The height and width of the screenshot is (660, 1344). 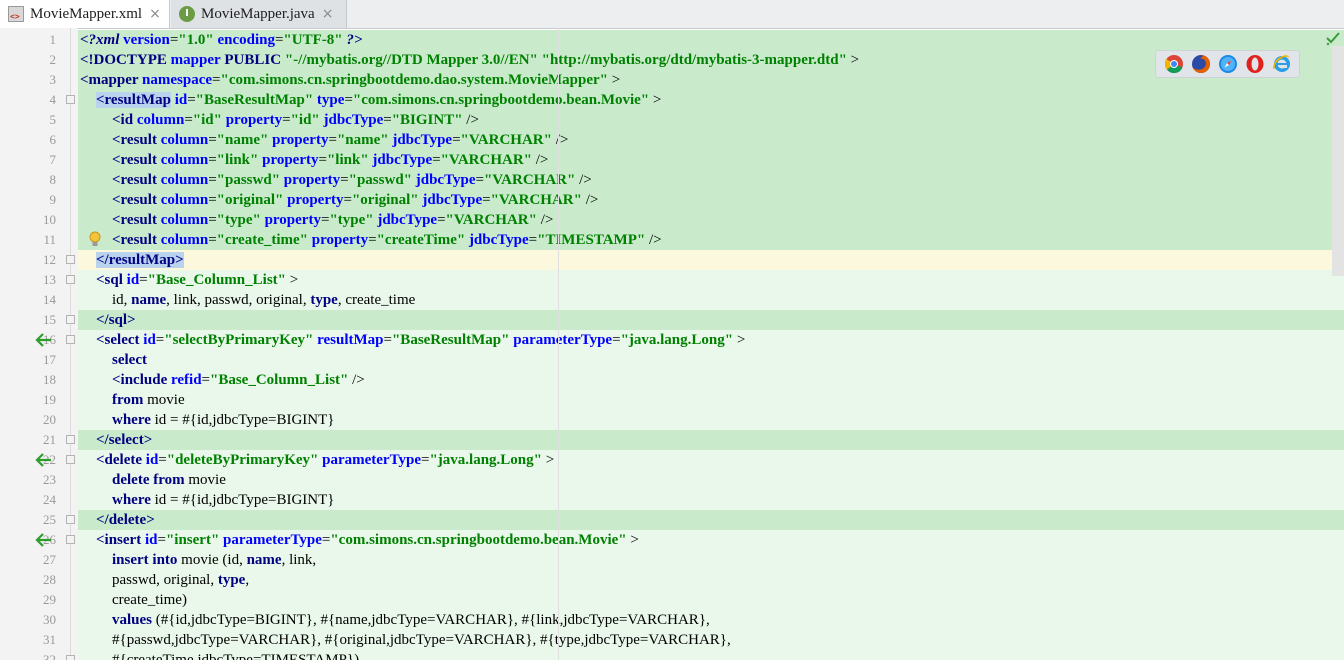 I want to click on line-highlight, so click(x=711, y=260).